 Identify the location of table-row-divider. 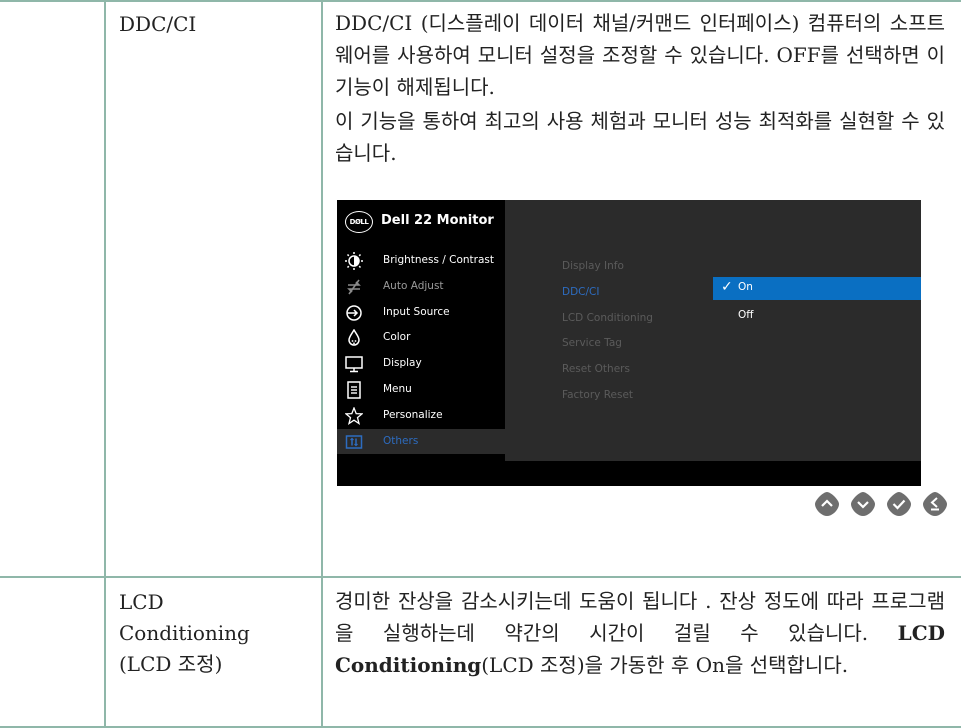
(480, 577).